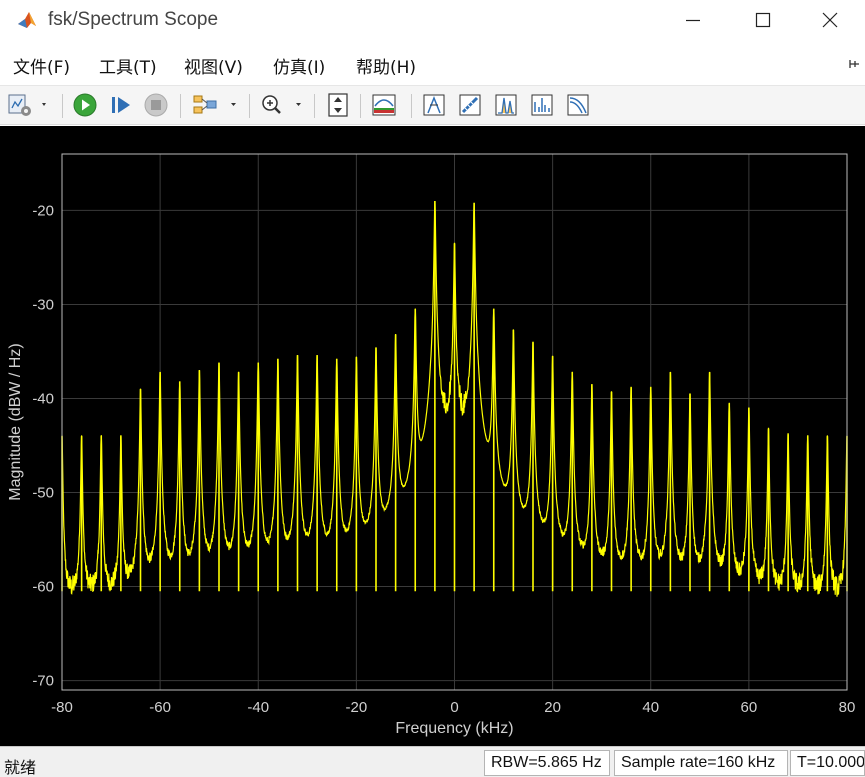 The image size is (865, 777). Describe the element at coordinates (20, 767) in the screenshot. I see `status-state: 就绪` at that location.